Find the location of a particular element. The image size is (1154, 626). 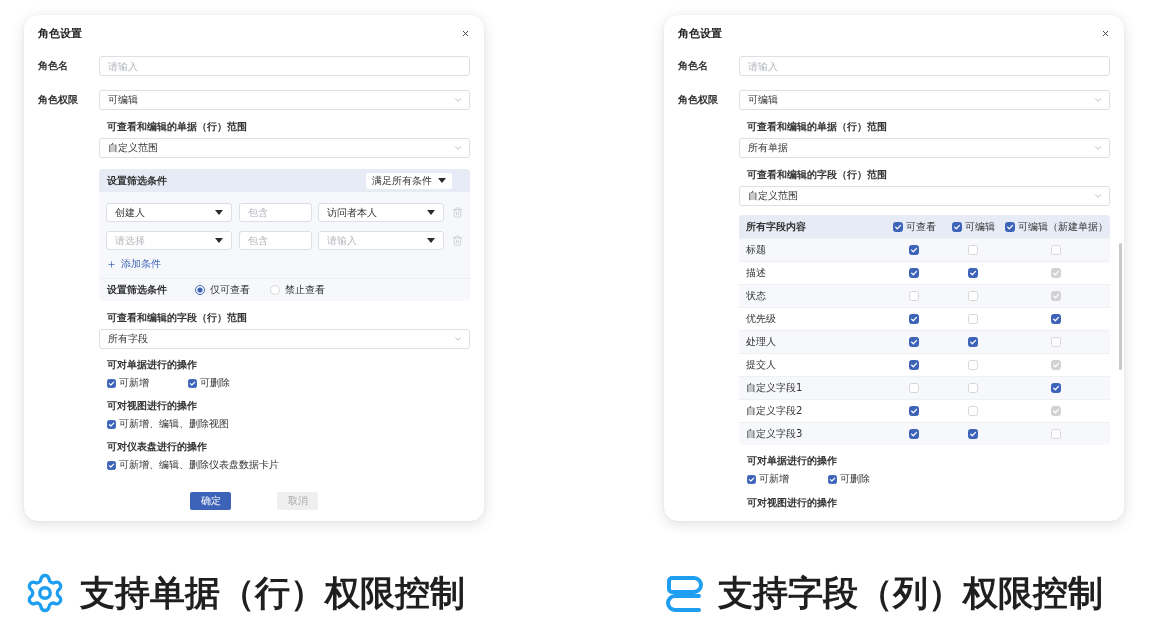

select-field: 所有单据 is located at coordinates (924, 148).